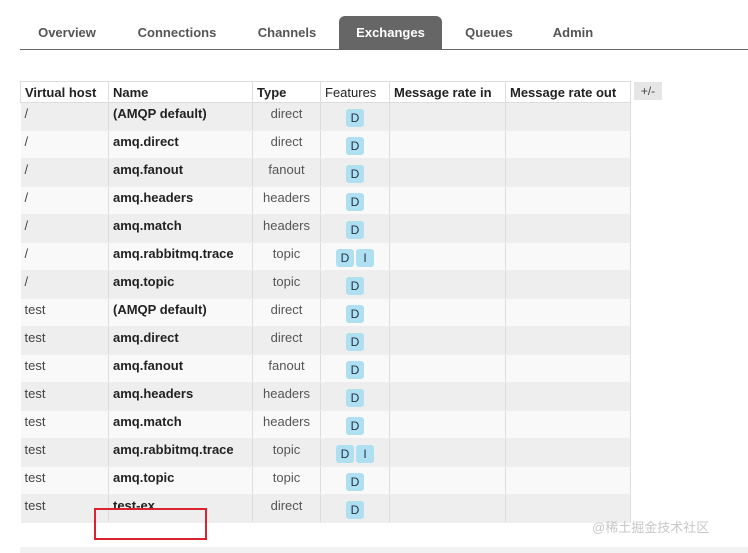 The width and height of the screenshot is (748, 553). What do you see at coordinates (325, 228) in the screenshot?
I see `table-row: / amq.match headers D` at bounding box center [325, 228].